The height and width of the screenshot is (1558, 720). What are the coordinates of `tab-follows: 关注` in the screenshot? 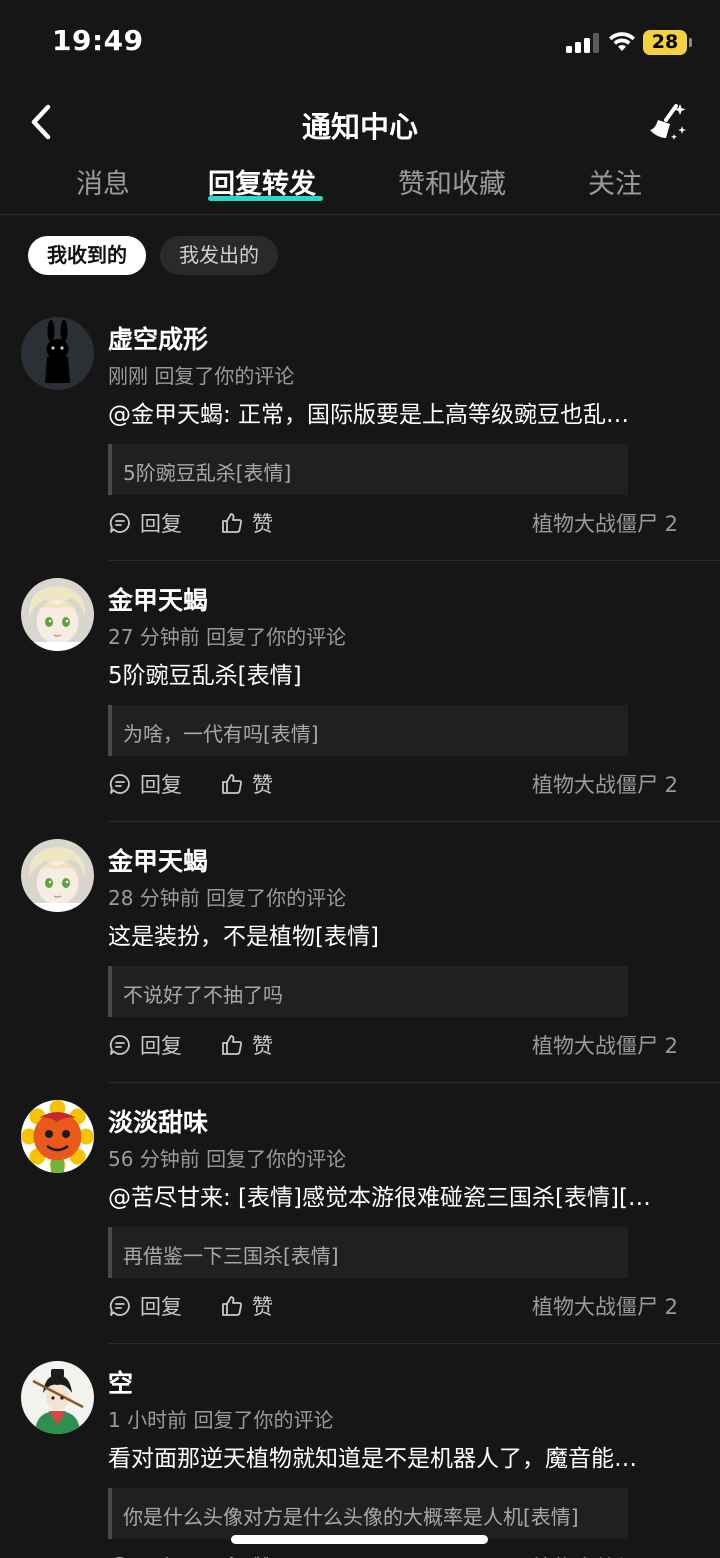 It's located at (615, 181).